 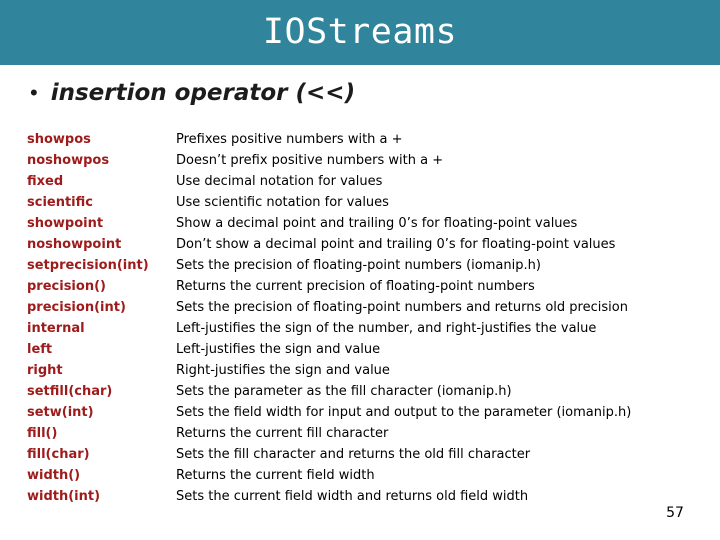 I want to click on table-row: left Left-justifies the sign and value, so click(x=367, y=349).